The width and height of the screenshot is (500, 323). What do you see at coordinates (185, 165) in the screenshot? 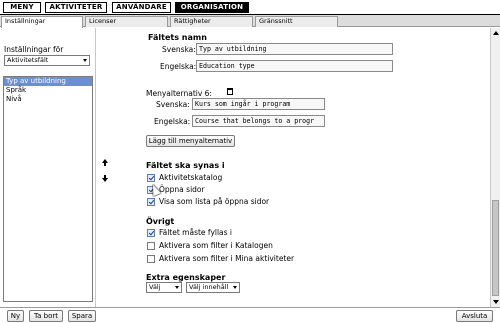
I see `visible-in-heading: Fältet ska synas i` at bounding box center [185, 165].